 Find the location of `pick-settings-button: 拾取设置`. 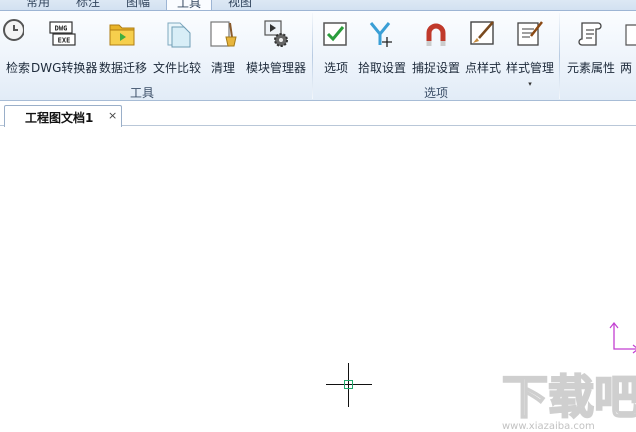

pick-settings-button: 拾取设置 is located at coordinates (382, 48).